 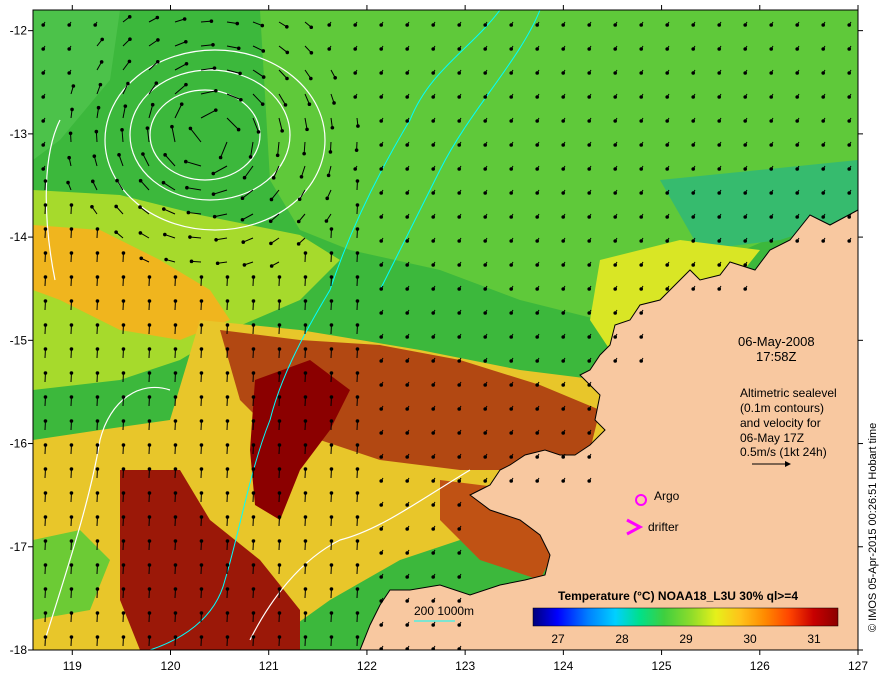 What do you see at coordinates (685, 617) in the screenshot?
I see `colorbar` at bounding box center [685, 617].